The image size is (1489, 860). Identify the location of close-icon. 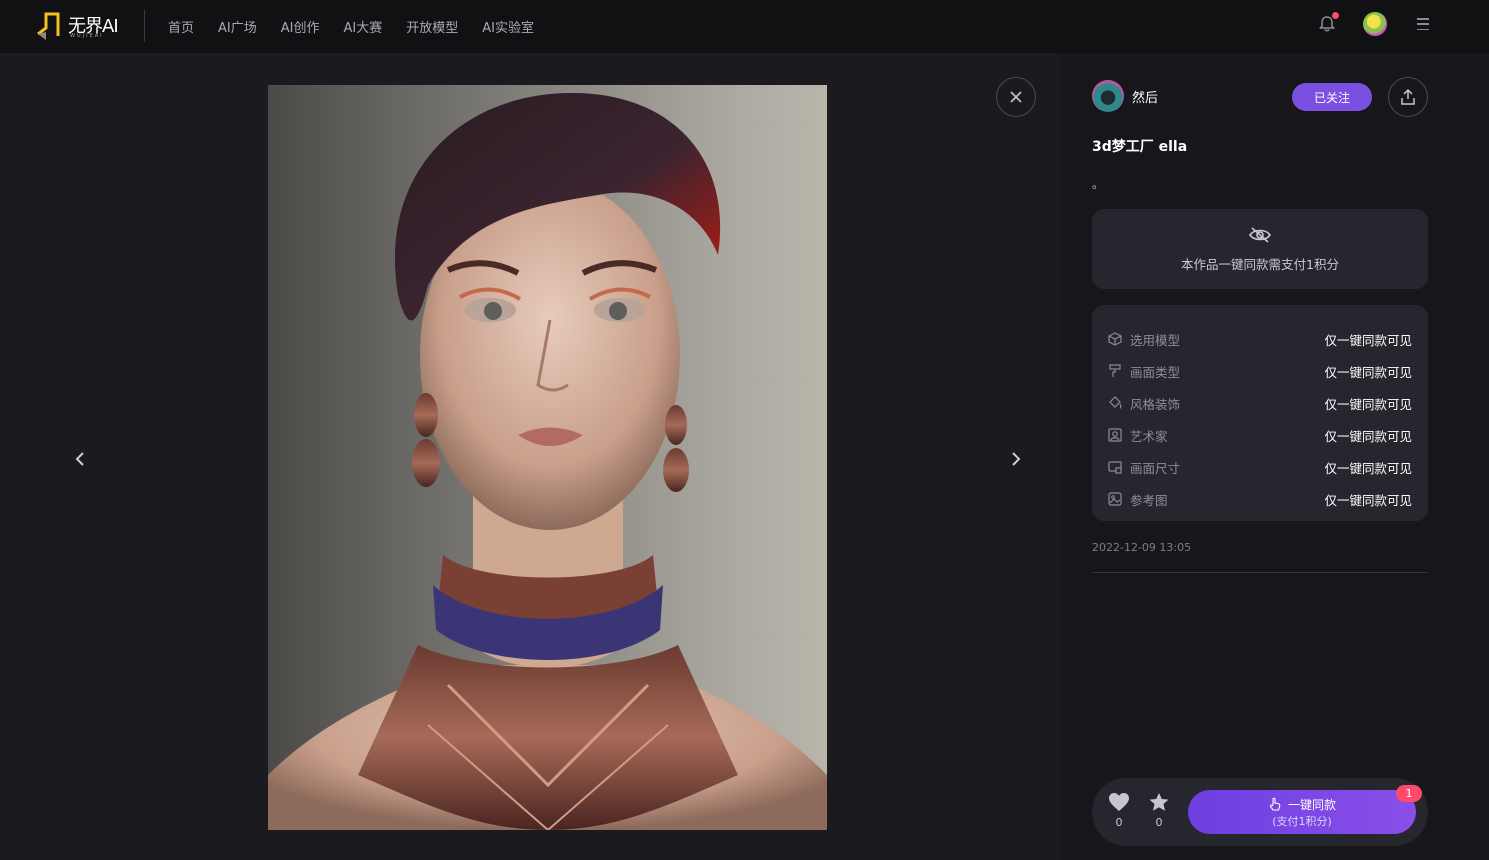
(1016, 97).